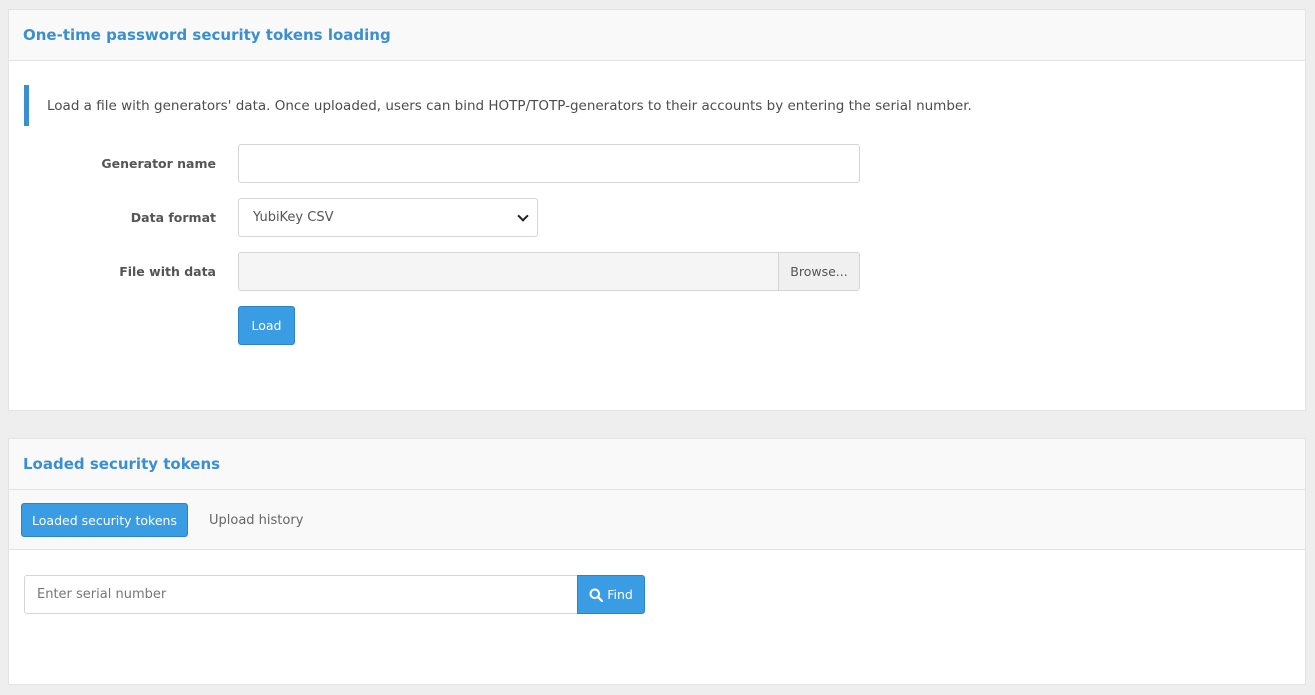 The image size is (1315, 695). I want to click on generator-name-row: Generator name, so click(112, 163).